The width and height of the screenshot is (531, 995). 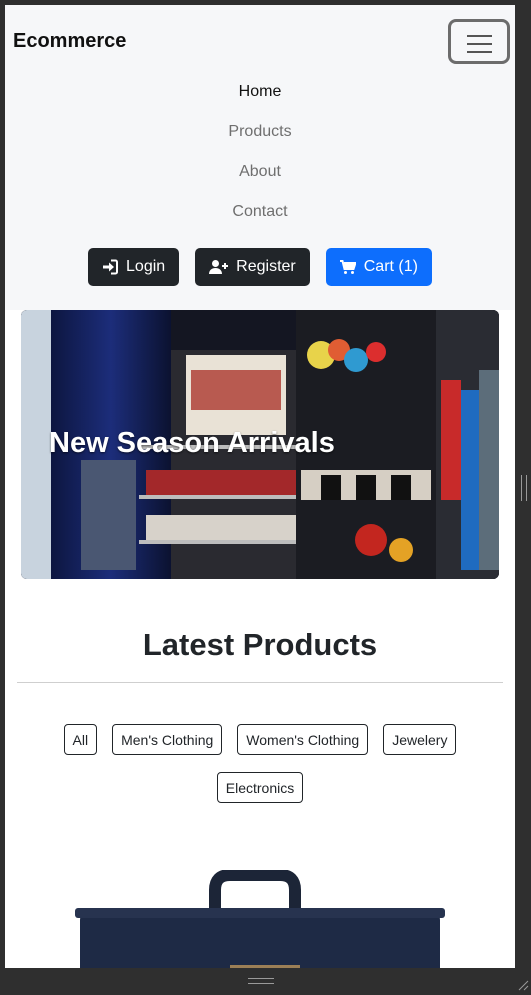 I want to click on cart-button: Cart (1), so click(x=378, y=267).